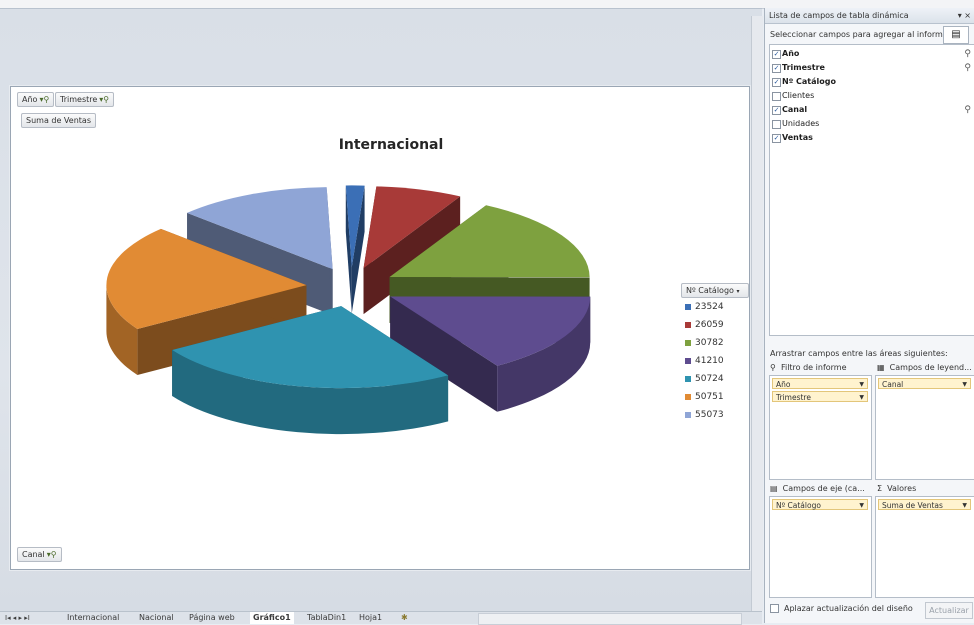 This screenshot has width=974, height=625. I want to click on values-title: Valores, so click(901, 488).